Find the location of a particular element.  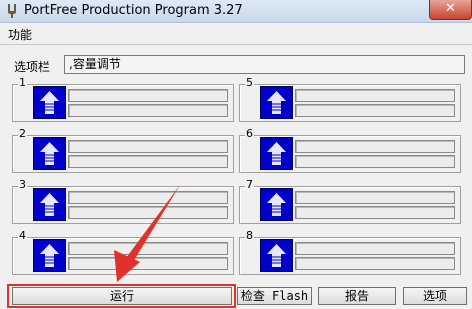

port-slot-8: 8 is located at coordinates (350, 252).